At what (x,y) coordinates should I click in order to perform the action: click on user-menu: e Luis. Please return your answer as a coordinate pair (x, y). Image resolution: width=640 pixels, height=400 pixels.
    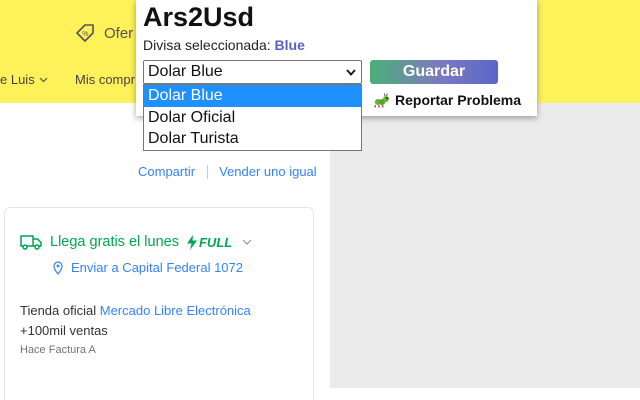
    Looking at the image, I should click on (24, 79).